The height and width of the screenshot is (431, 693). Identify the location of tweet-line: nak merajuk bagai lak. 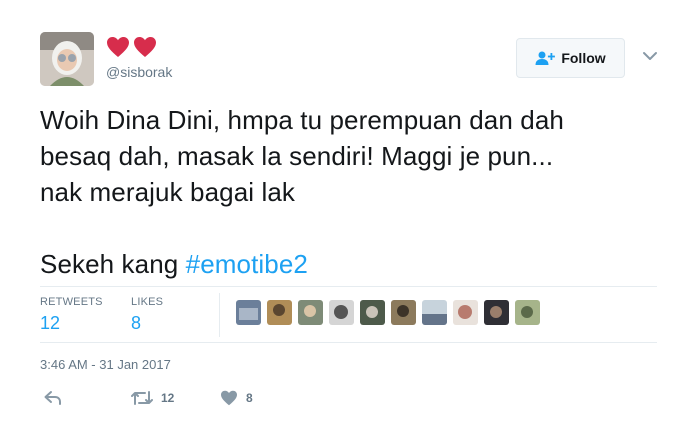
(168, 192).